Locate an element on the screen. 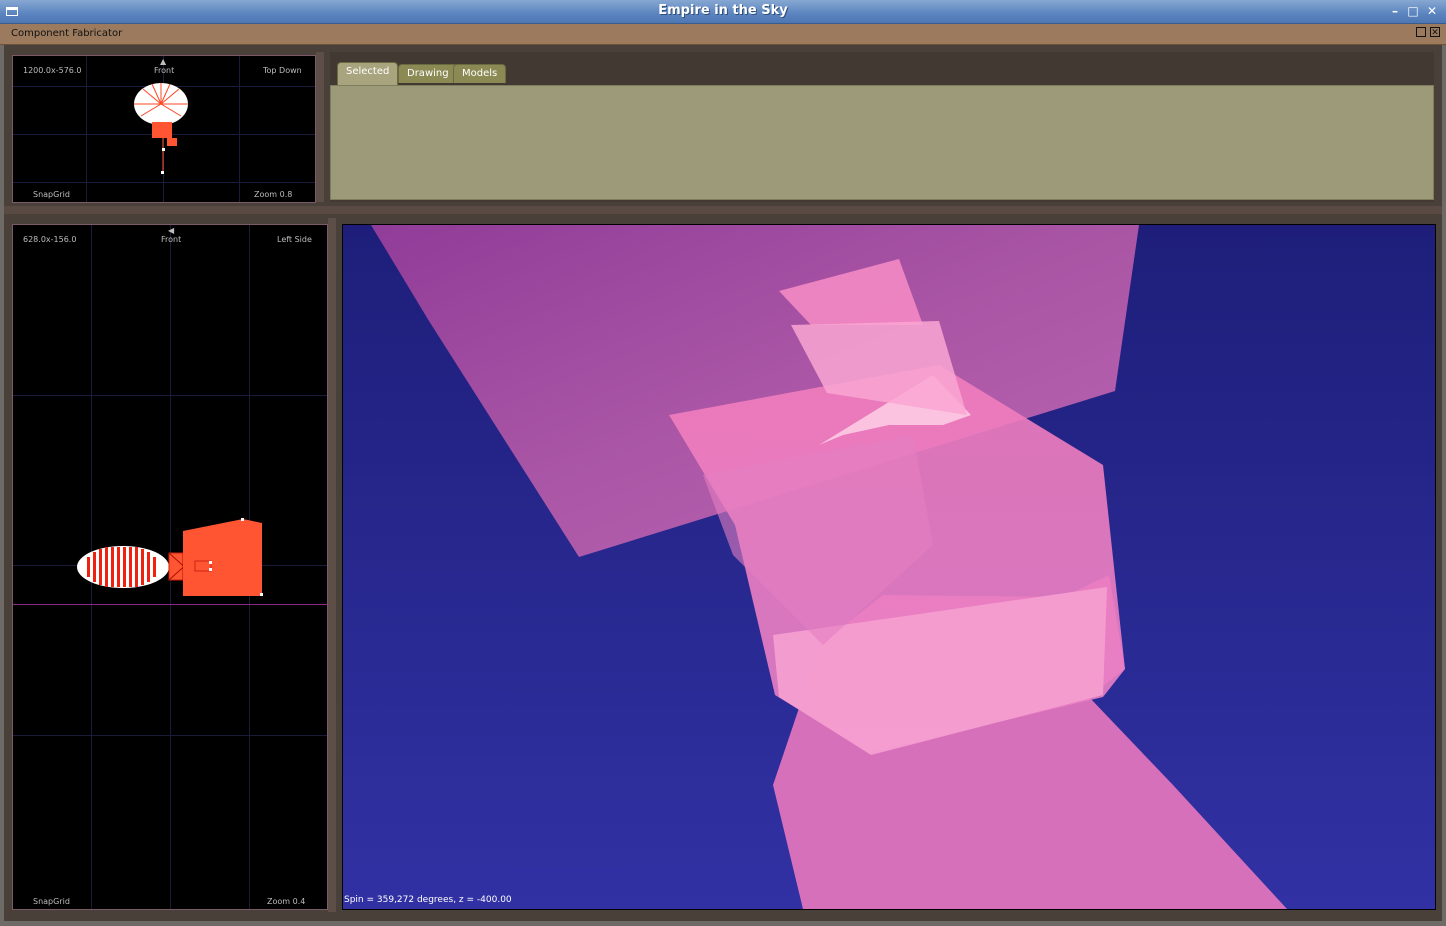  inner-window-titlebar: Component Fabricator ✕ is located at coordinates (723, 34).